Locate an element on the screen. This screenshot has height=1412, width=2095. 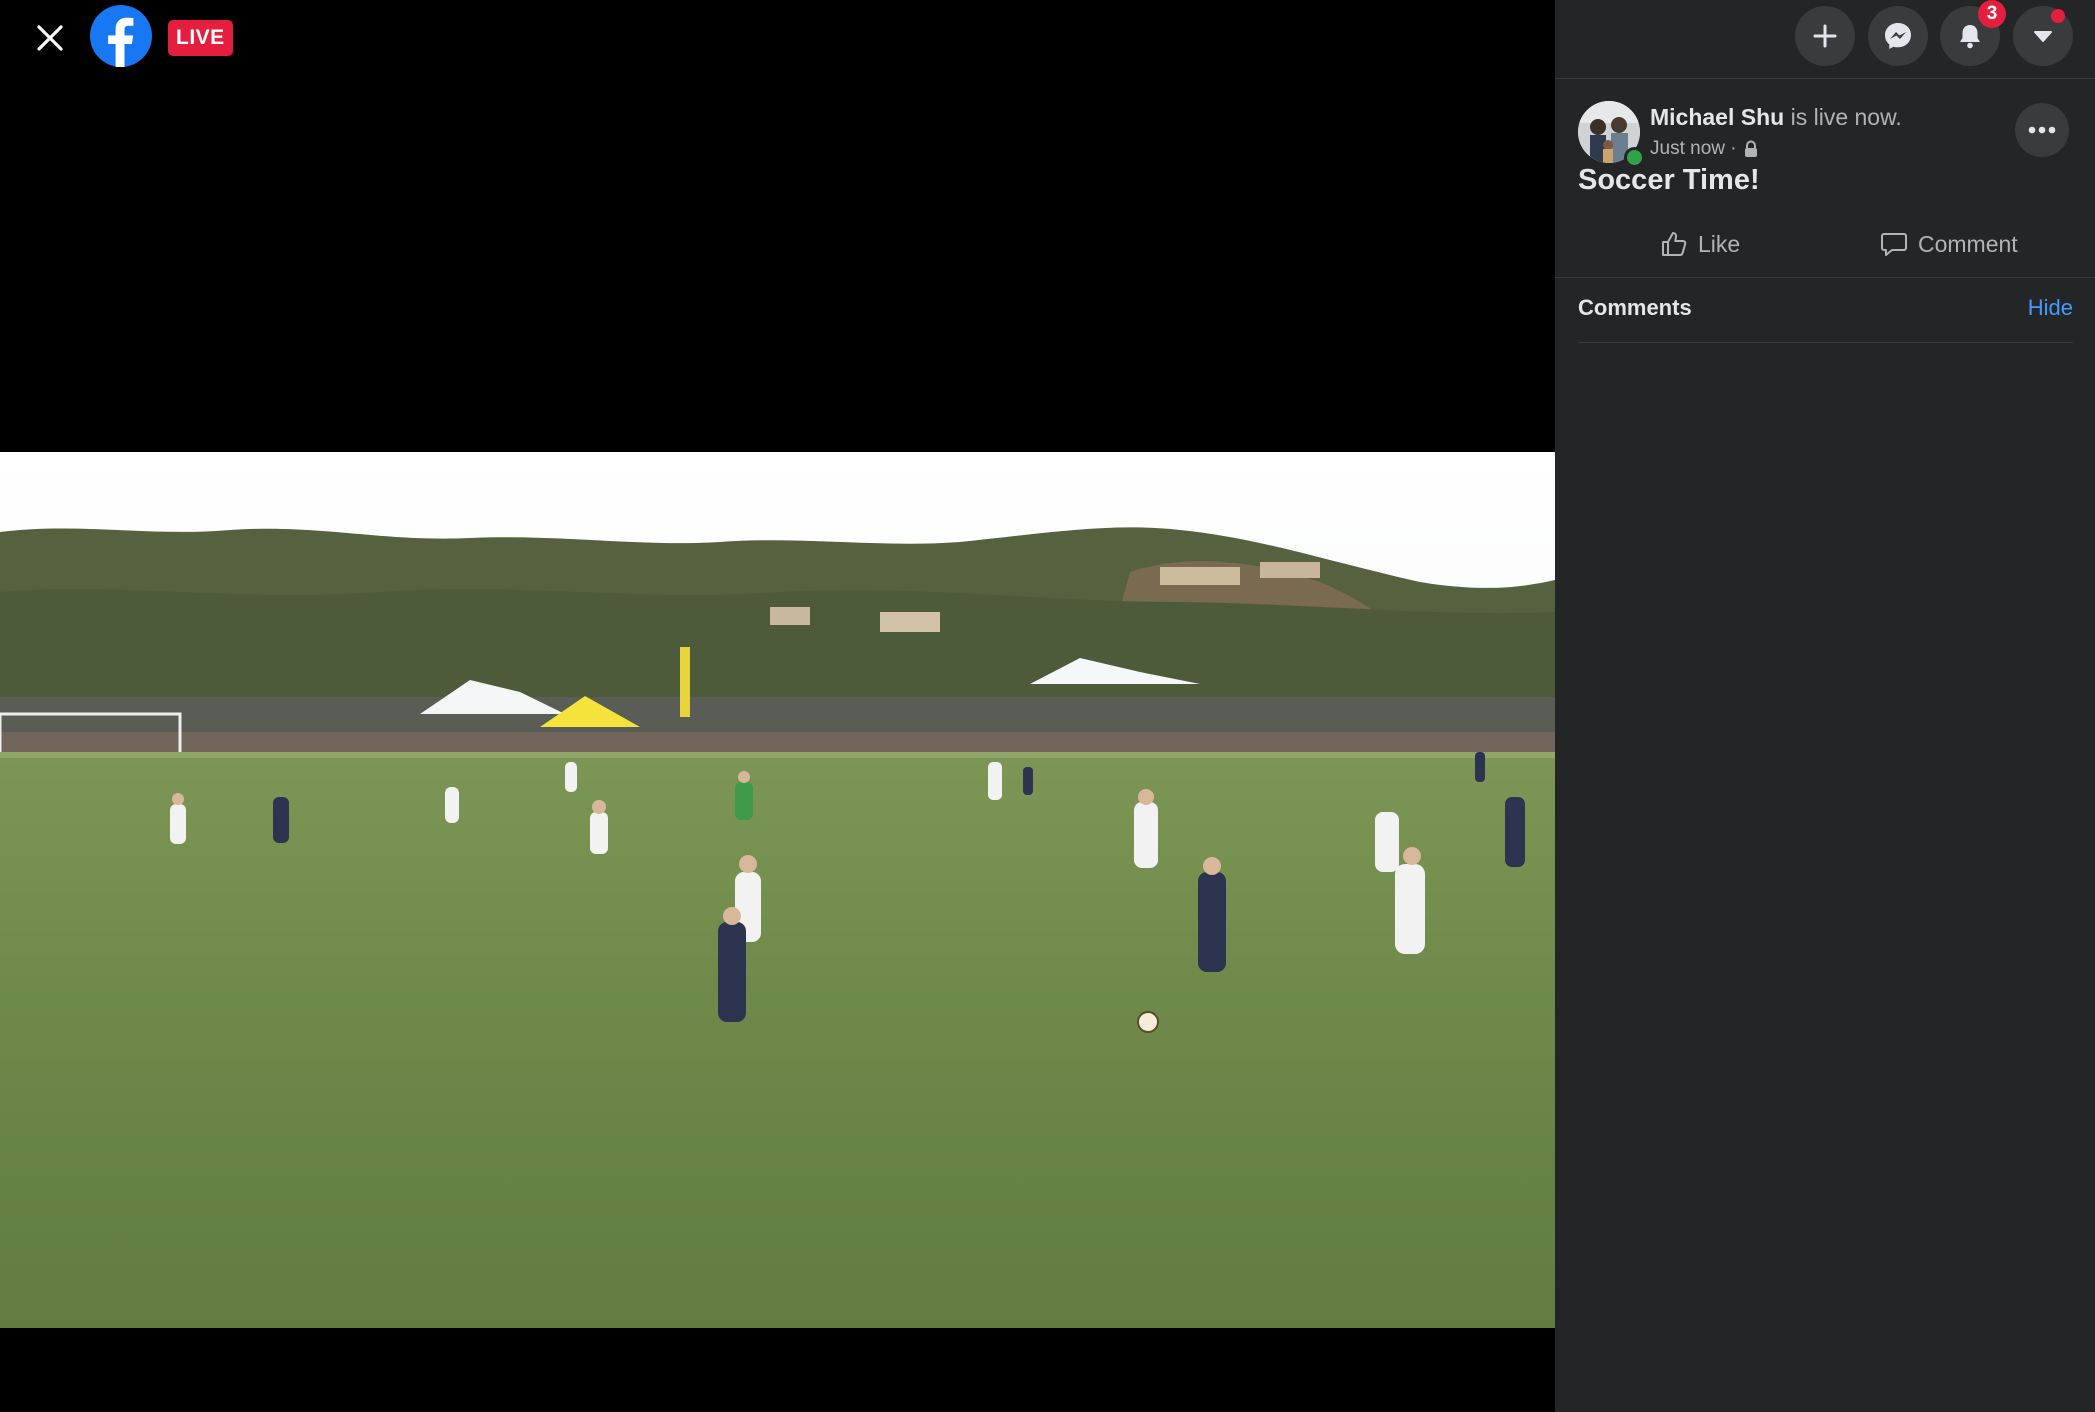
like-button: Like is located at coordinates (1700, 244).